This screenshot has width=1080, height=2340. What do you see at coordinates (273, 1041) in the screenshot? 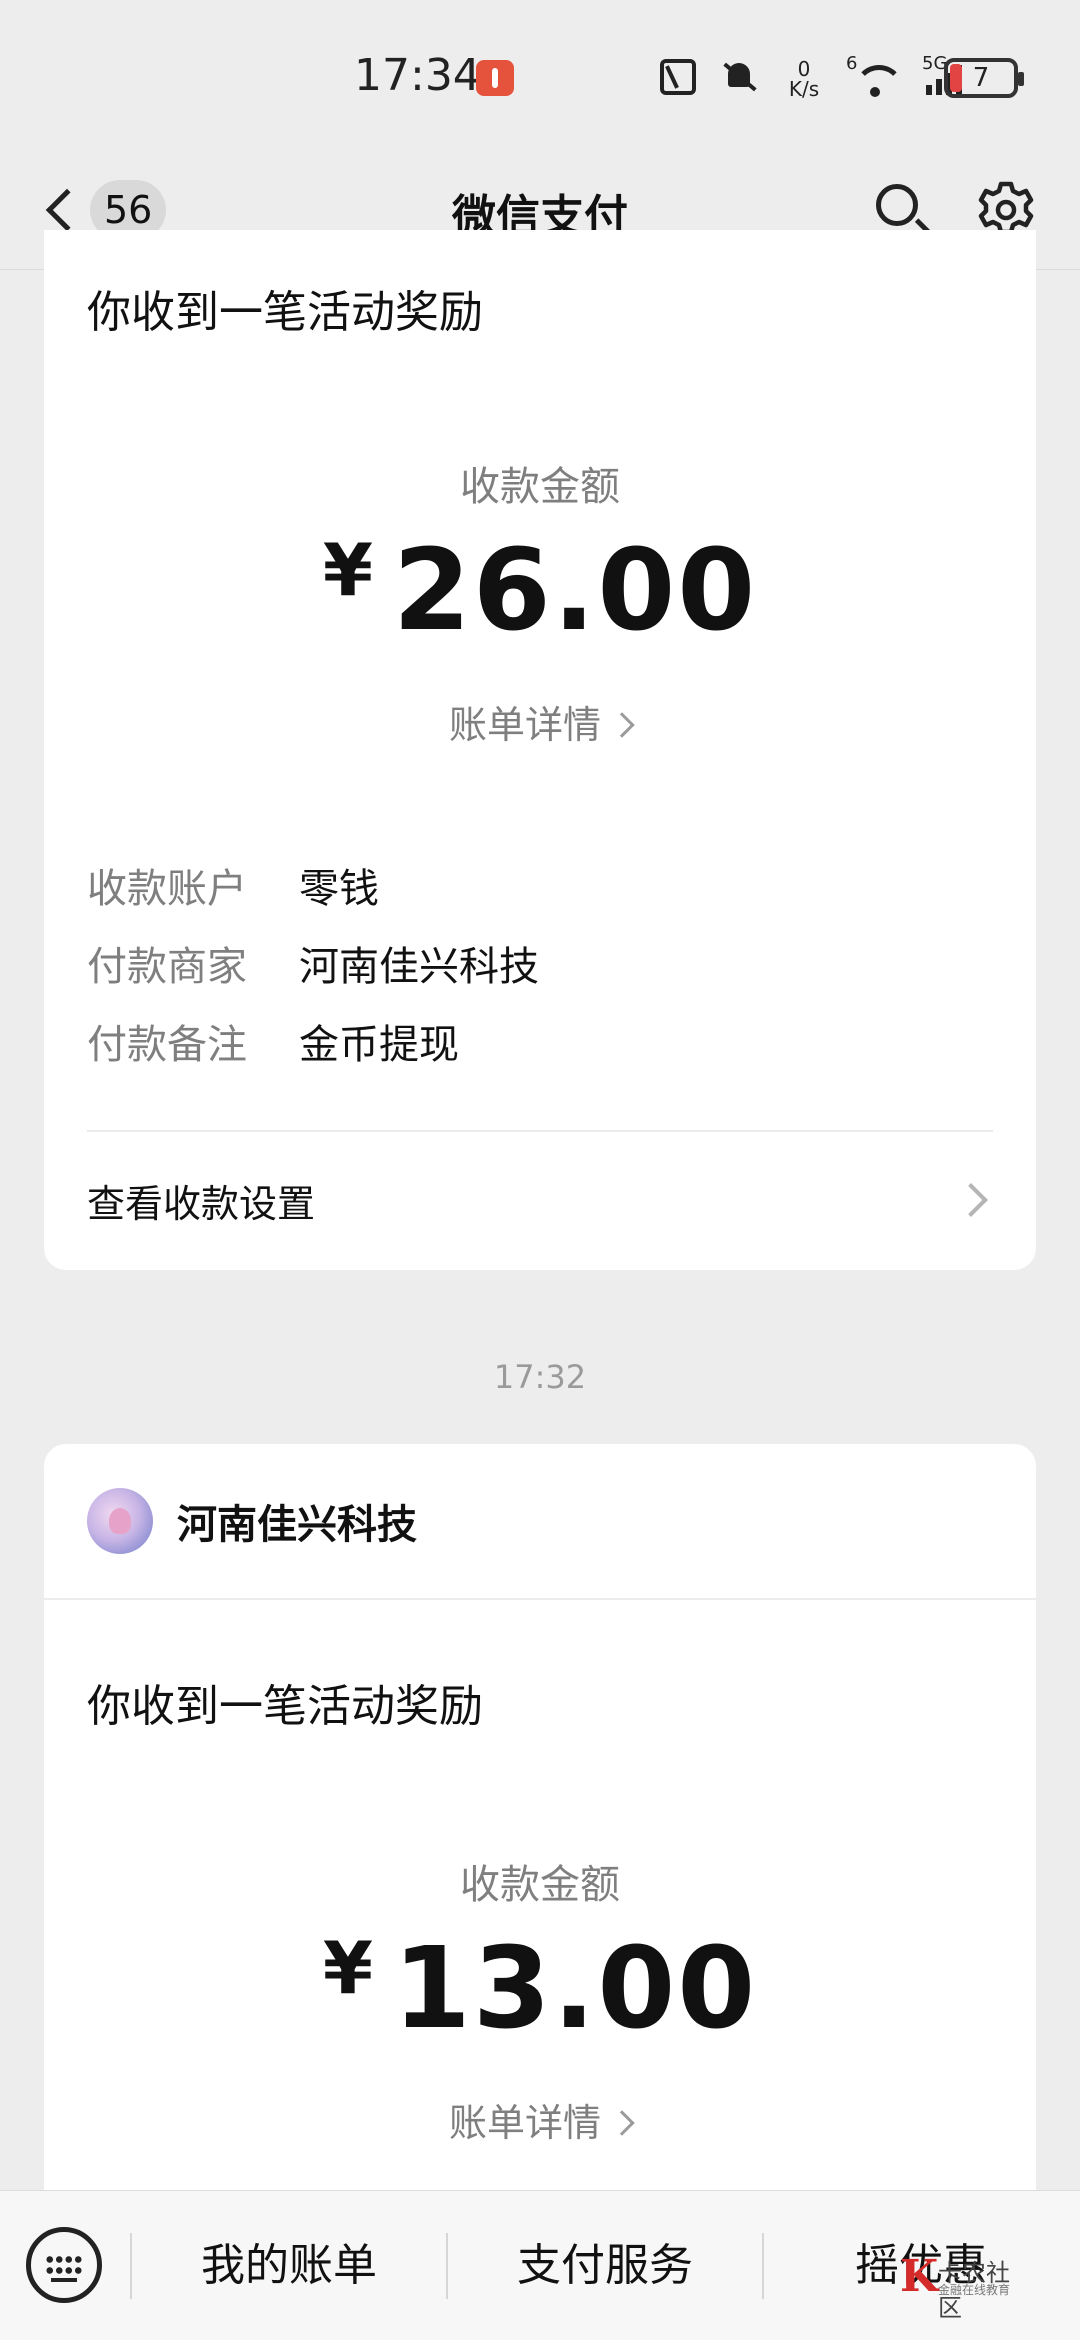
I see `detail-row: 付款备注 金币提现` at bounding box center [273, 1041].